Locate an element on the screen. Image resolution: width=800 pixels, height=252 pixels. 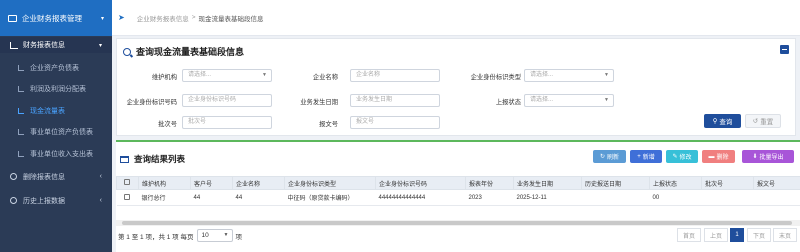
column-header: 报表年份 is located at coordinates (489, 183).